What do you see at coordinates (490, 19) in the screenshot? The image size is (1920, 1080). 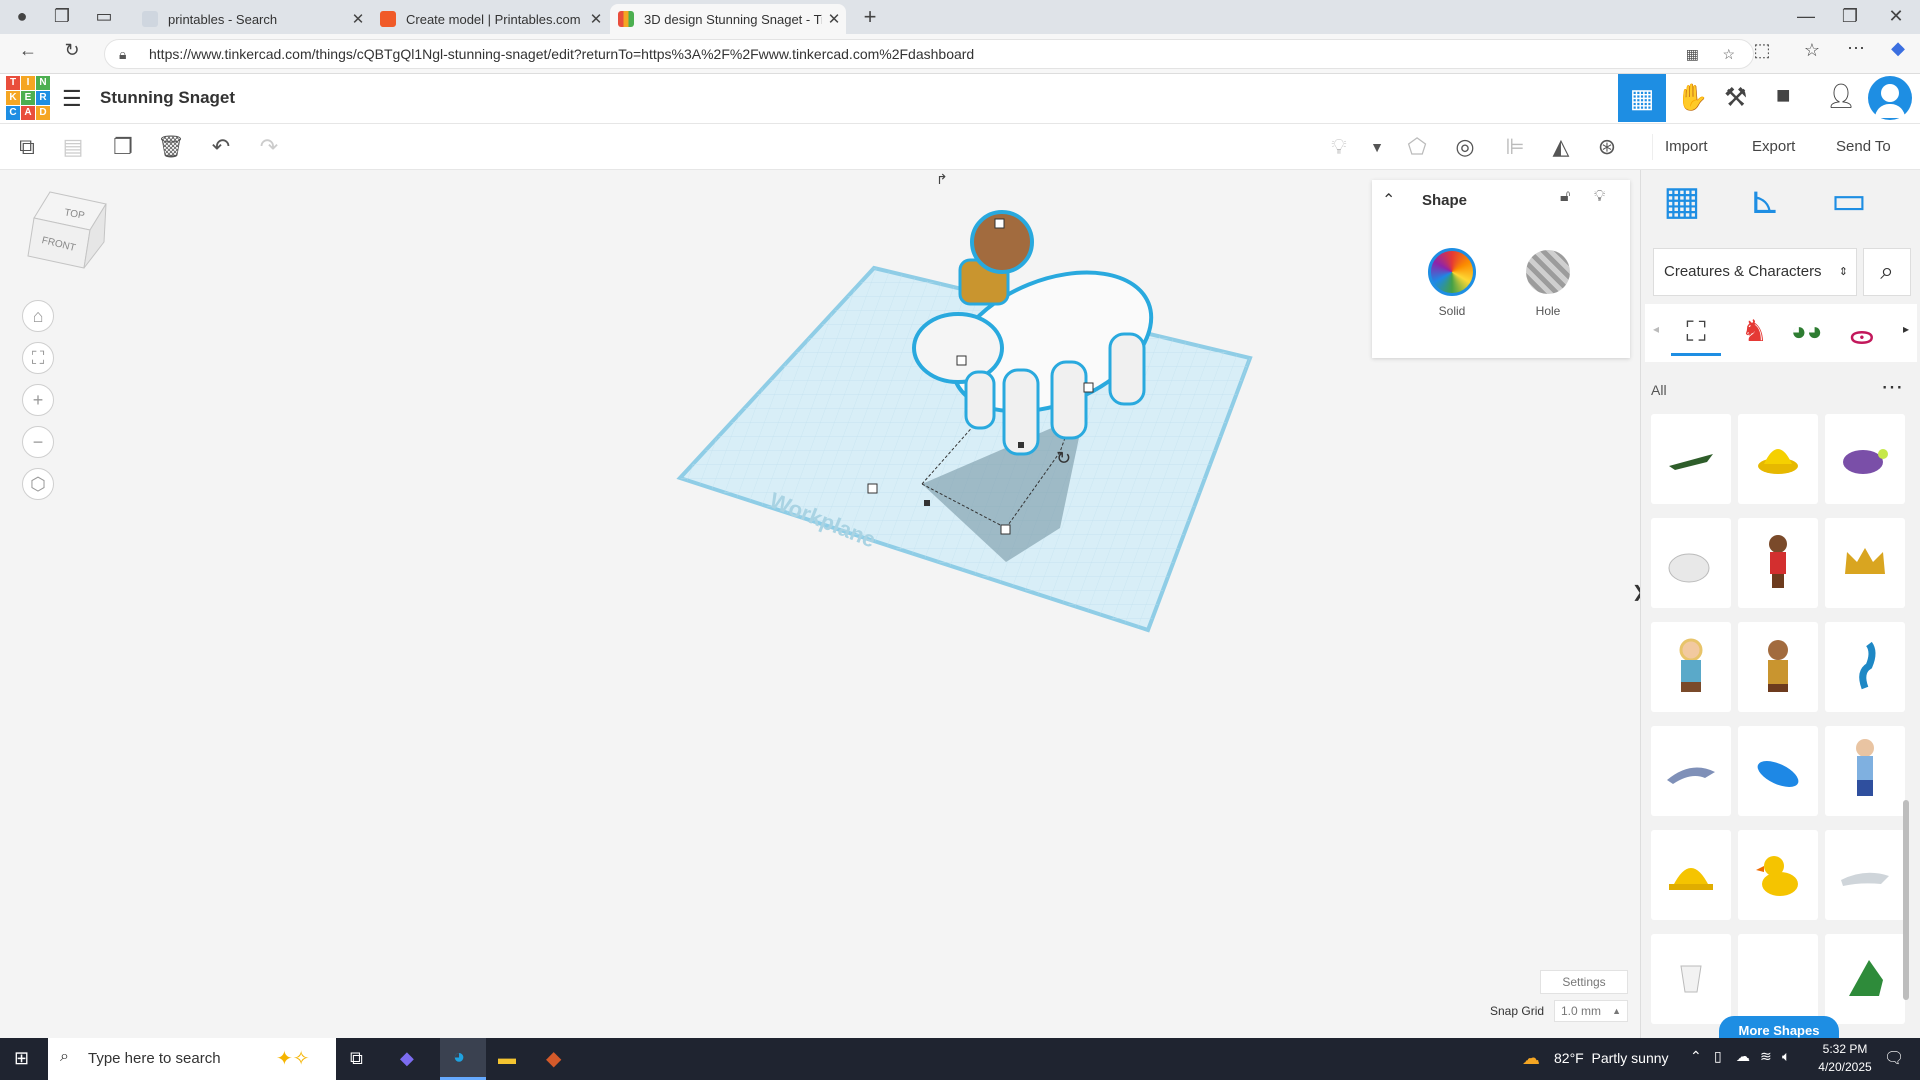 I see `tab-printables-create: Create model | Printables.com ✕` at bounding box center [490, 19].